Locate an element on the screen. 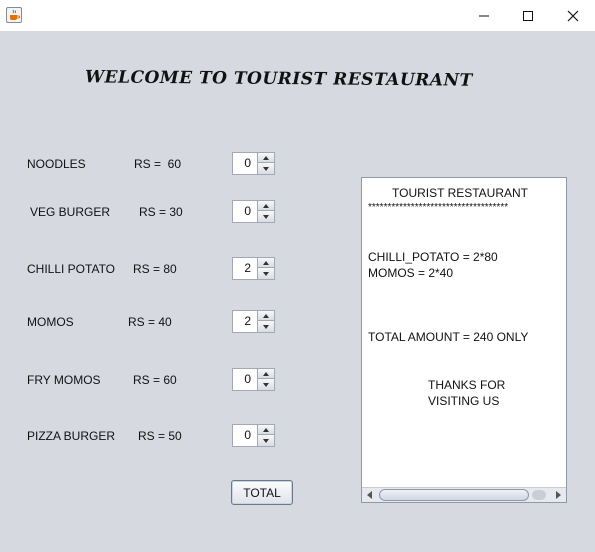  item-name-momos: MOMOS is located at coordinates (50, 322).